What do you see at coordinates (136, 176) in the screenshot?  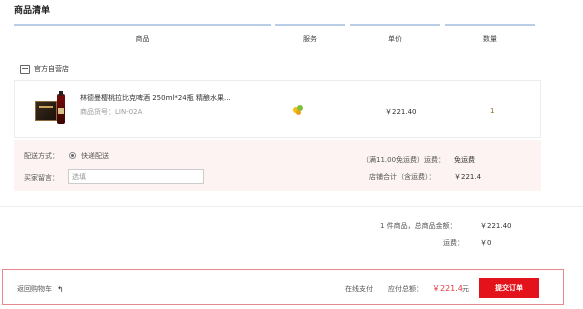 I see `buyer-memo-input` at bounding box center [136, 176].